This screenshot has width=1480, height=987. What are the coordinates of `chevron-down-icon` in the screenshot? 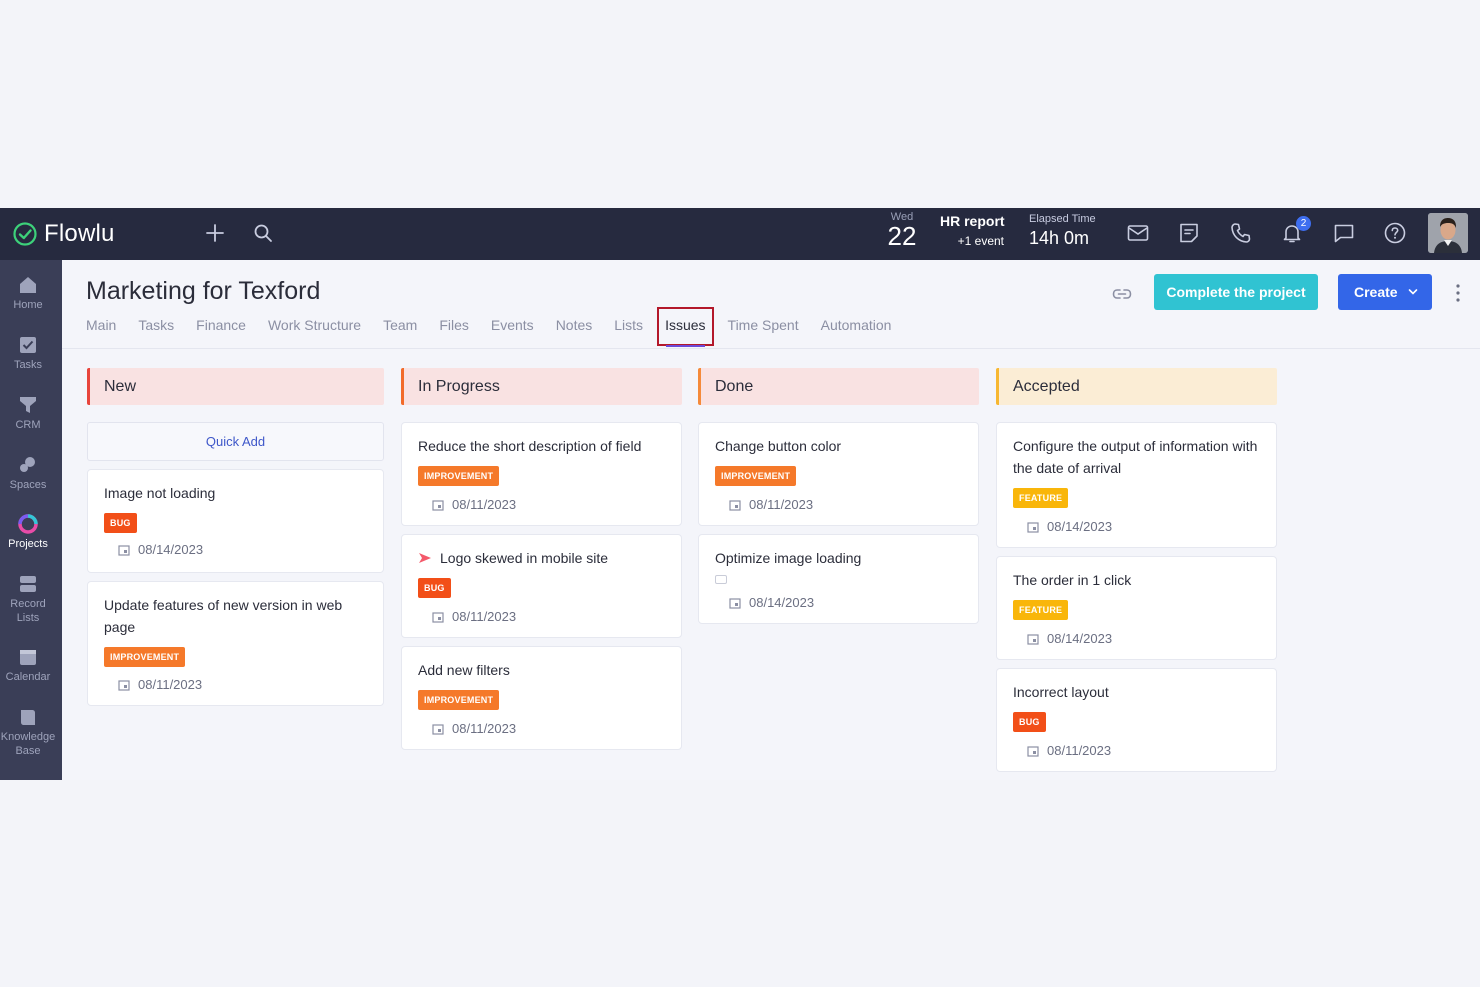 It's located at (1413, 292).